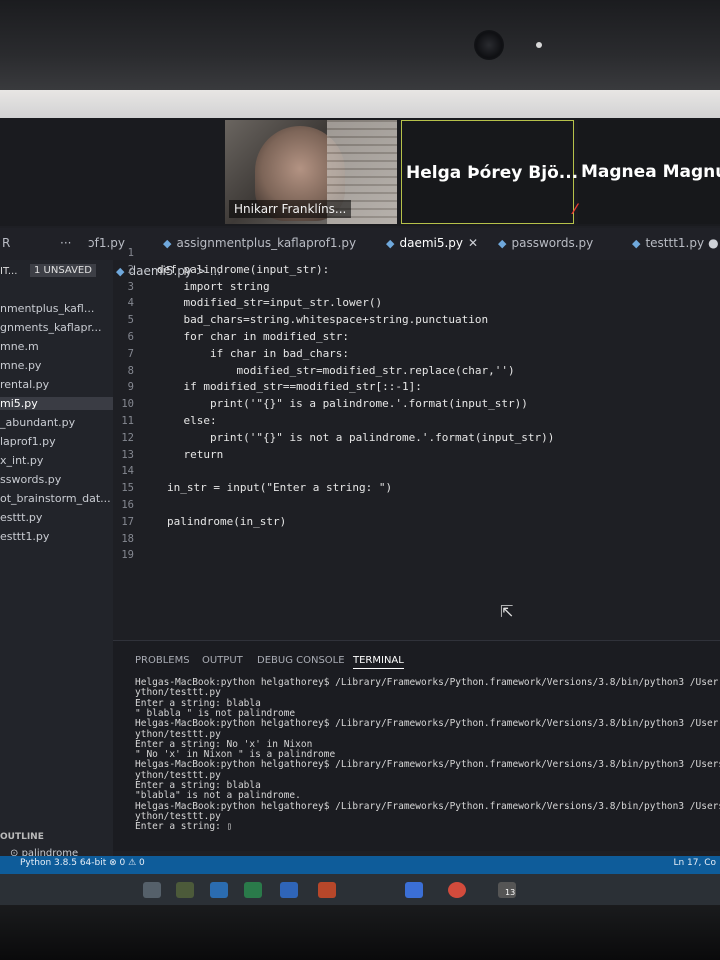 The width and height of the screenshot is (720, 960). What do you see at coordinates (56, 346) in the screenshot?
I see `explorer-file: mne.m` at bounding box center [56, 346].